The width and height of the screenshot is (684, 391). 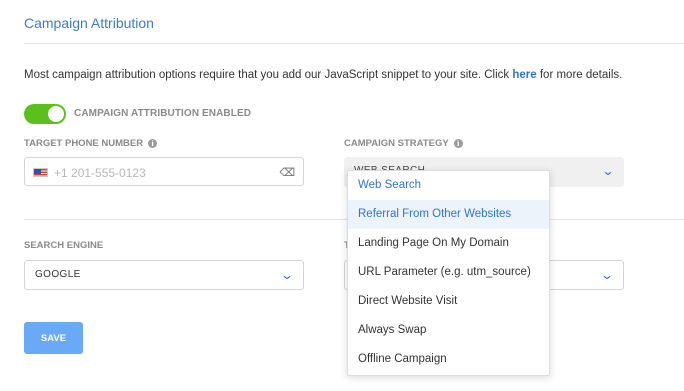 I want to click on phone-placeholder: +1 201-555-0123, so click(x=100, y=173).